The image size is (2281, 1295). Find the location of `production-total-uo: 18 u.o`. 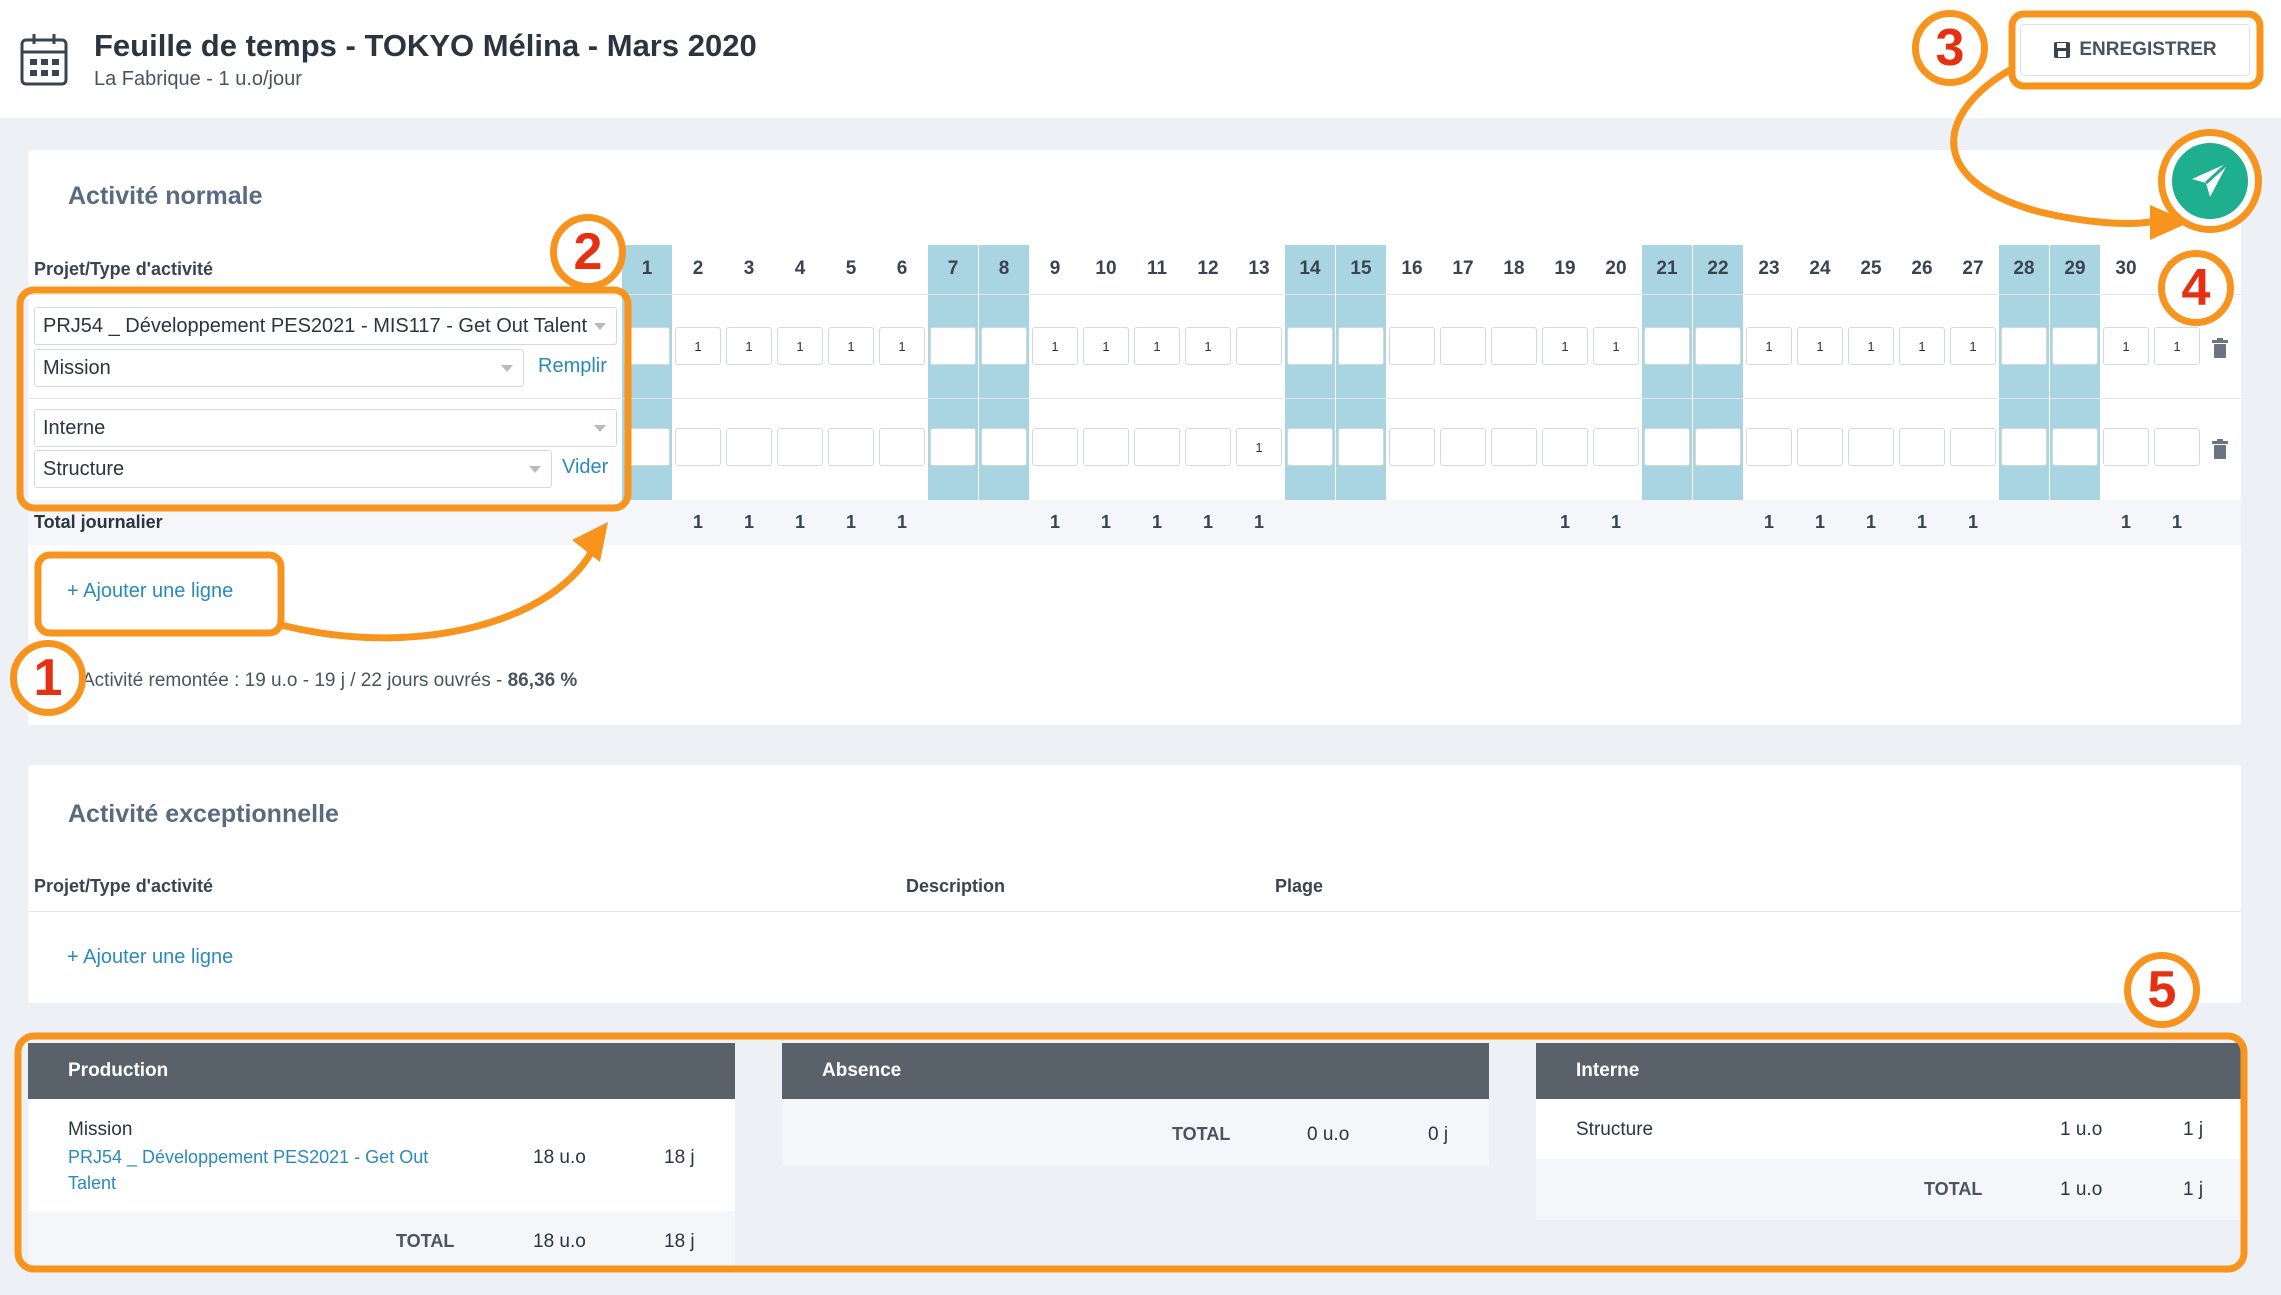

production-total-uo: 18 u.o is located at coordinates (559, 1241).